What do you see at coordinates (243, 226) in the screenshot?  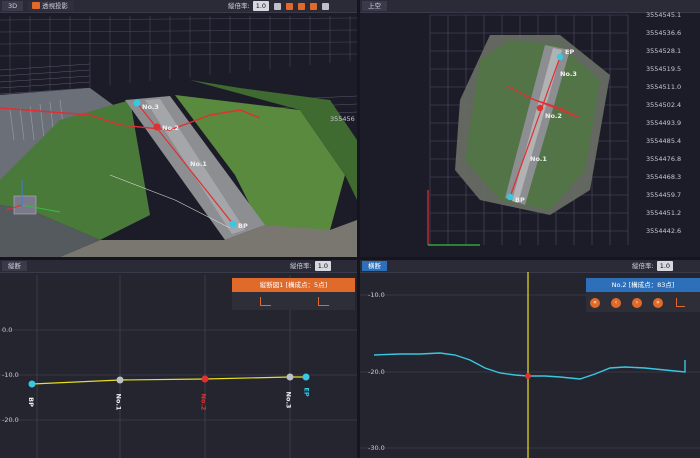 I see `label-bp: BP` at bounding box center [243, 226].